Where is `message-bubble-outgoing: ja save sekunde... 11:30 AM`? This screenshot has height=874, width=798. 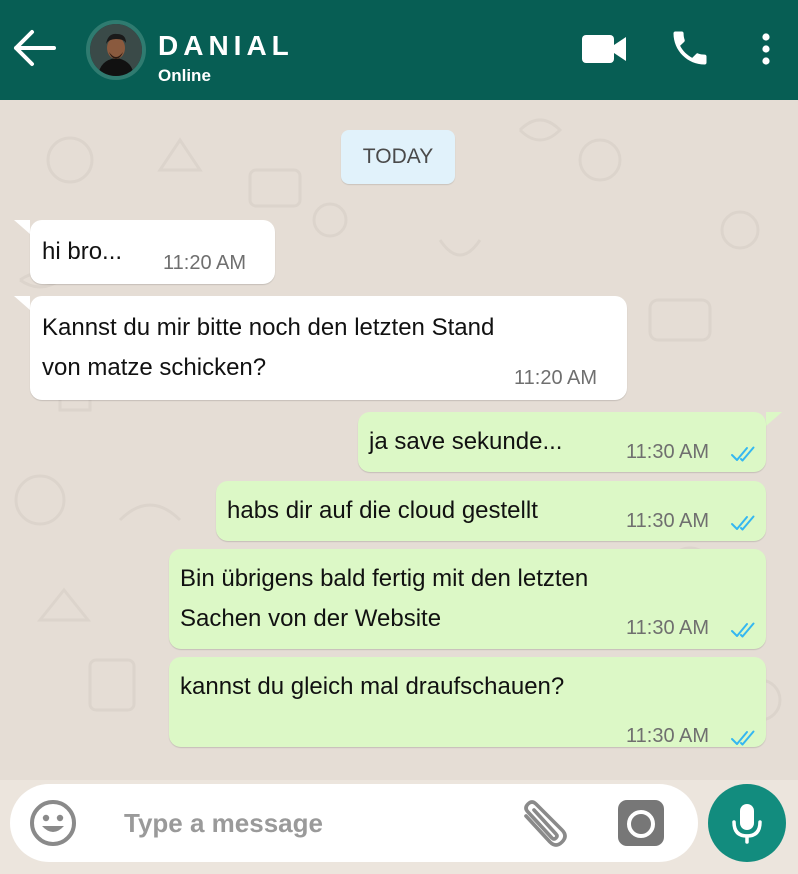
message-bubble-outgoing: ja save sekunde... 11:30 AM is located at coordinates (562, 442).